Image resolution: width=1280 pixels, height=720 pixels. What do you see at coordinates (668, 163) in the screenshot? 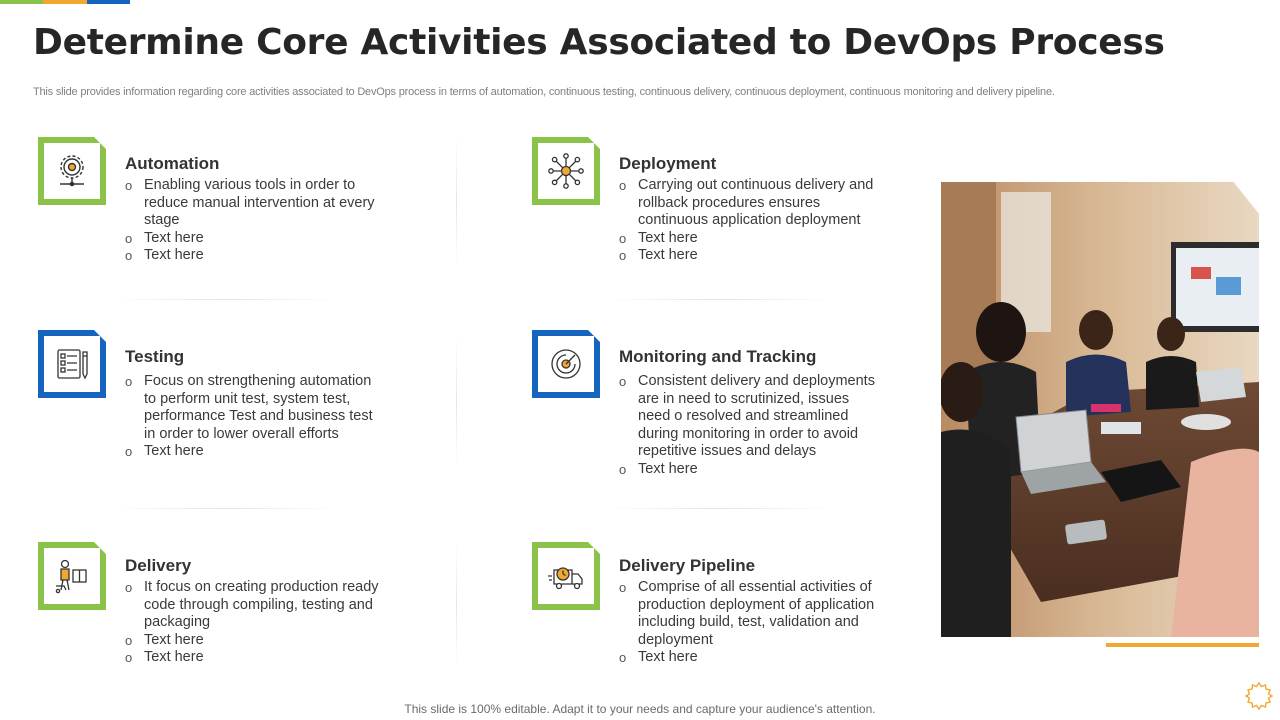
I see `card-title: Deployment` at bounding box center [668, 163].